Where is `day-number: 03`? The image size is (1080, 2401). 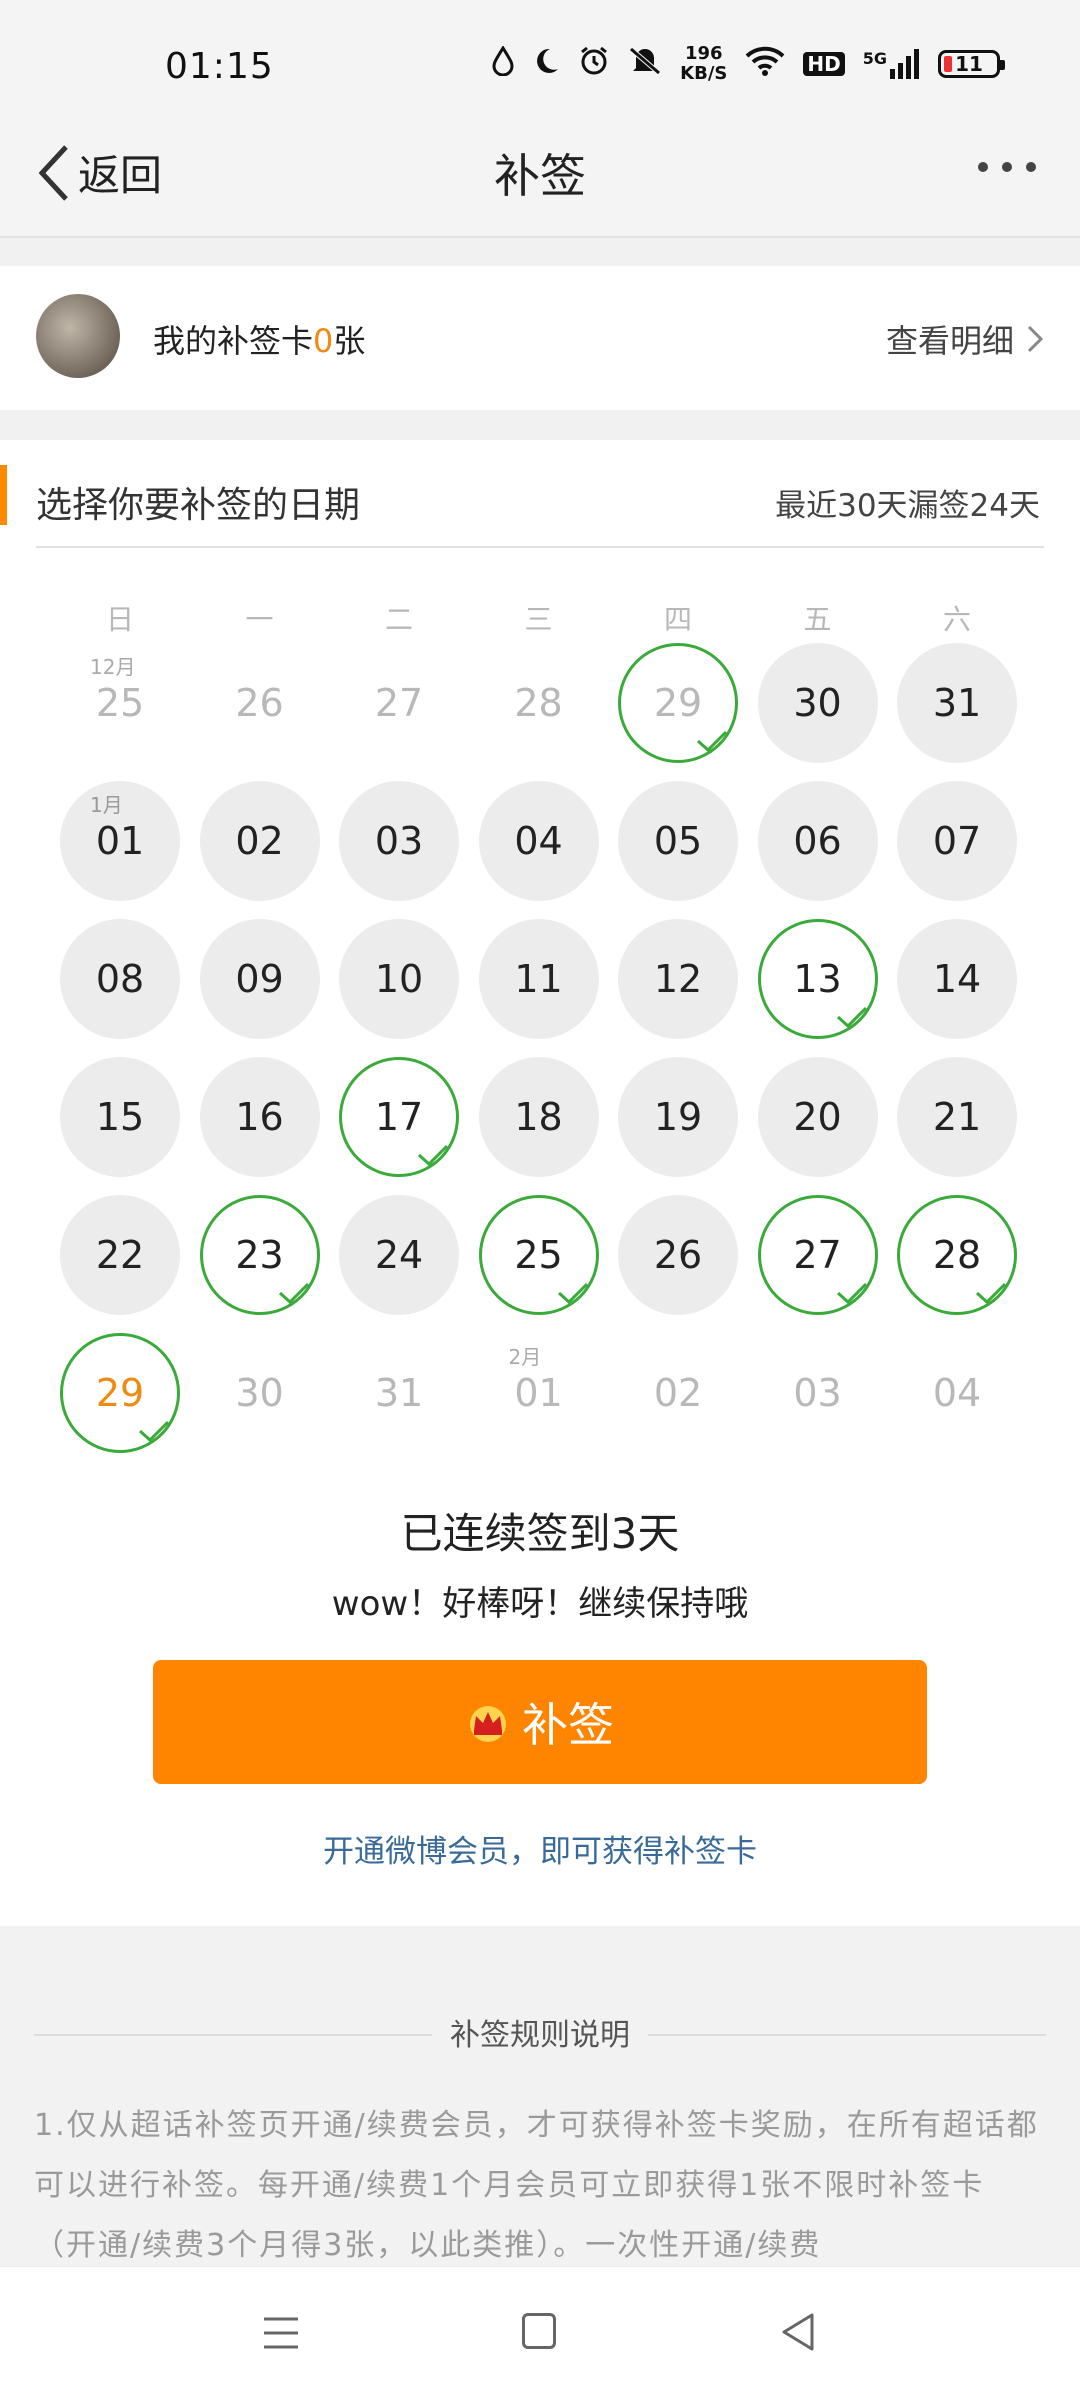
day-number: 03 is located at coordinates (399, 841).